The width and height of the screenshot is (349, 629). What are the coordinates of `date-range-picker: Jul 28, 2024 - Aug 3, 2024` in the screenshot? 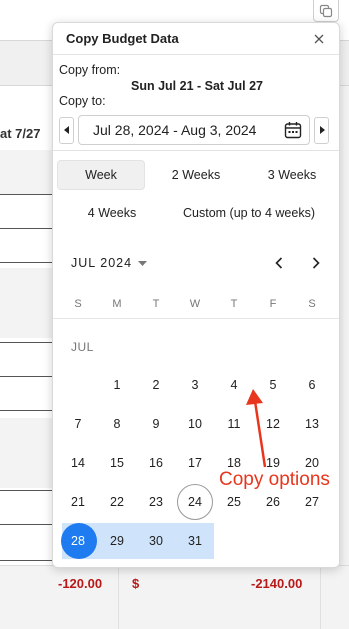 It's located at (197, 130).